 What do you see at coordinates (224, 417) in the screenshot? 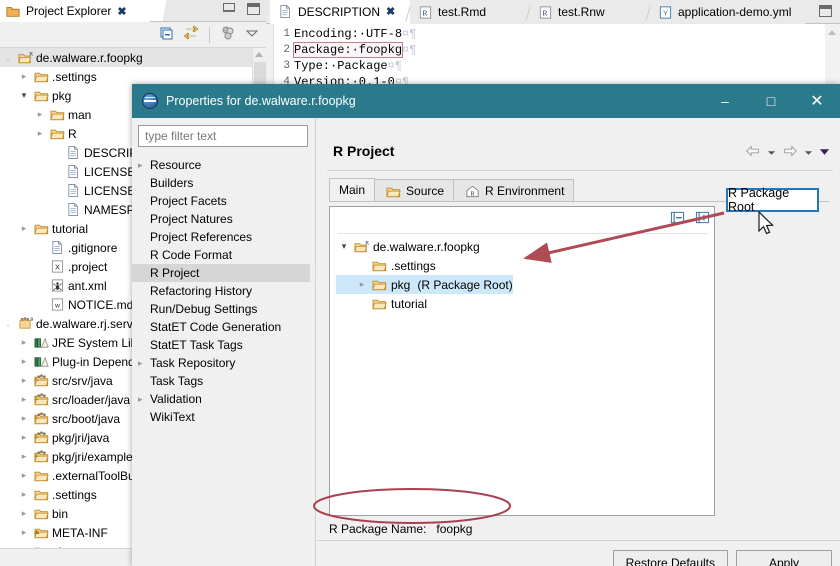
I see `nav-item-wikitext: WikiText` at bounding box center [224, 417].